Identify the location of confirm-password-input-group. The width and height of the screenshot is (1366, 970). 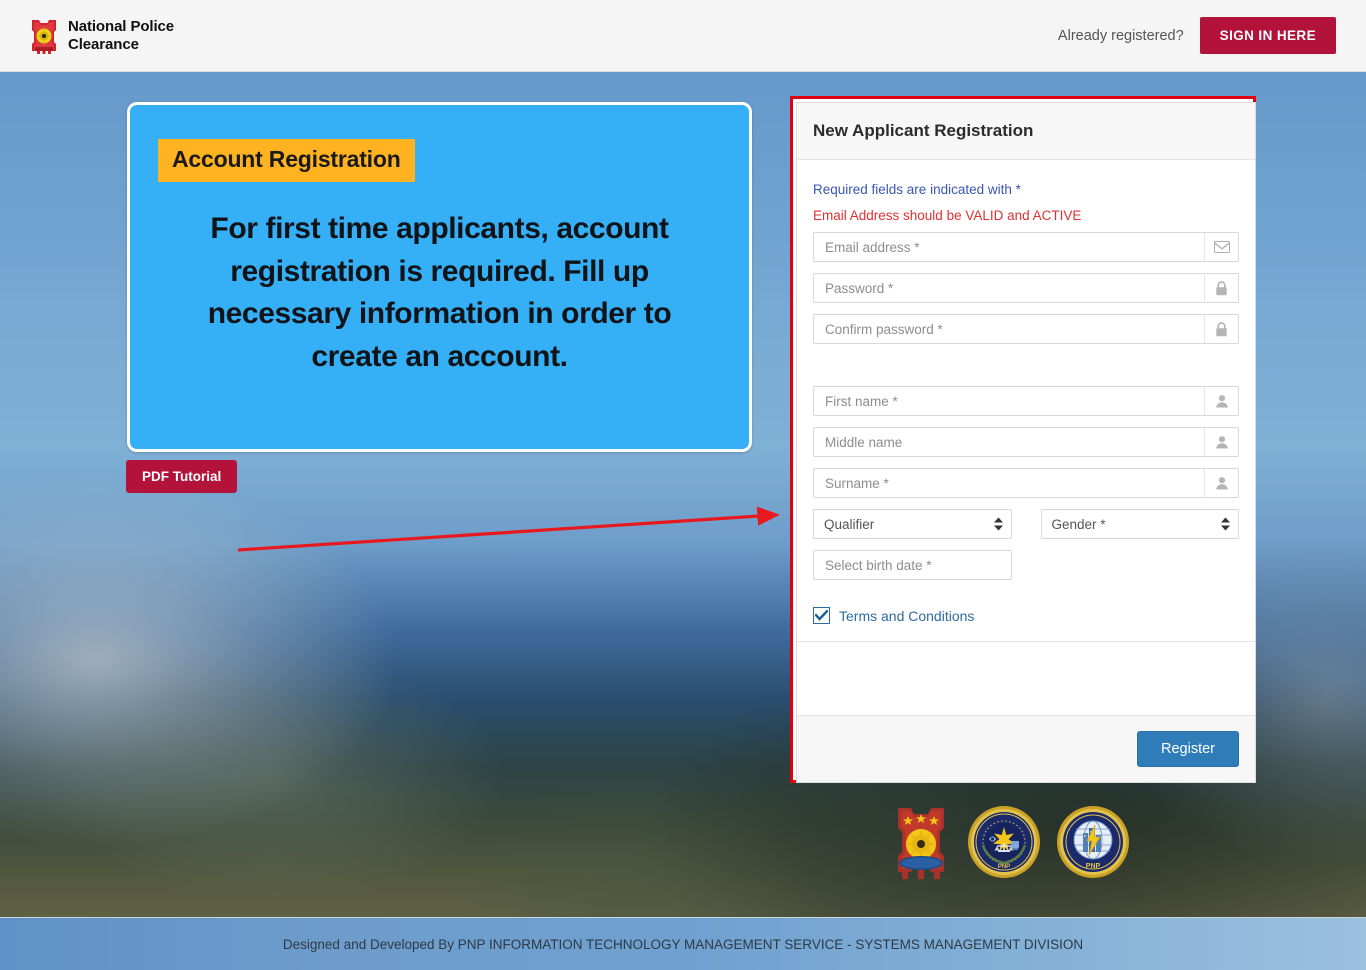
(1026, 329).